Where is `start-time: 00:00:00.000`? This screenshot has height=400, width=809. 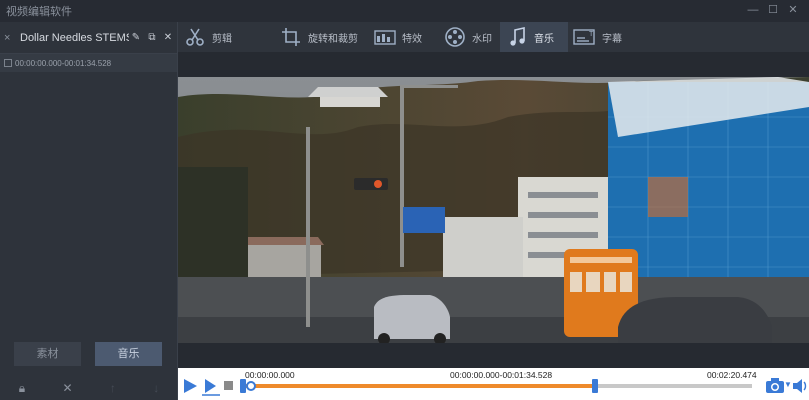 start-time: 00:00:00.000 is located at coordinates (270, 375).